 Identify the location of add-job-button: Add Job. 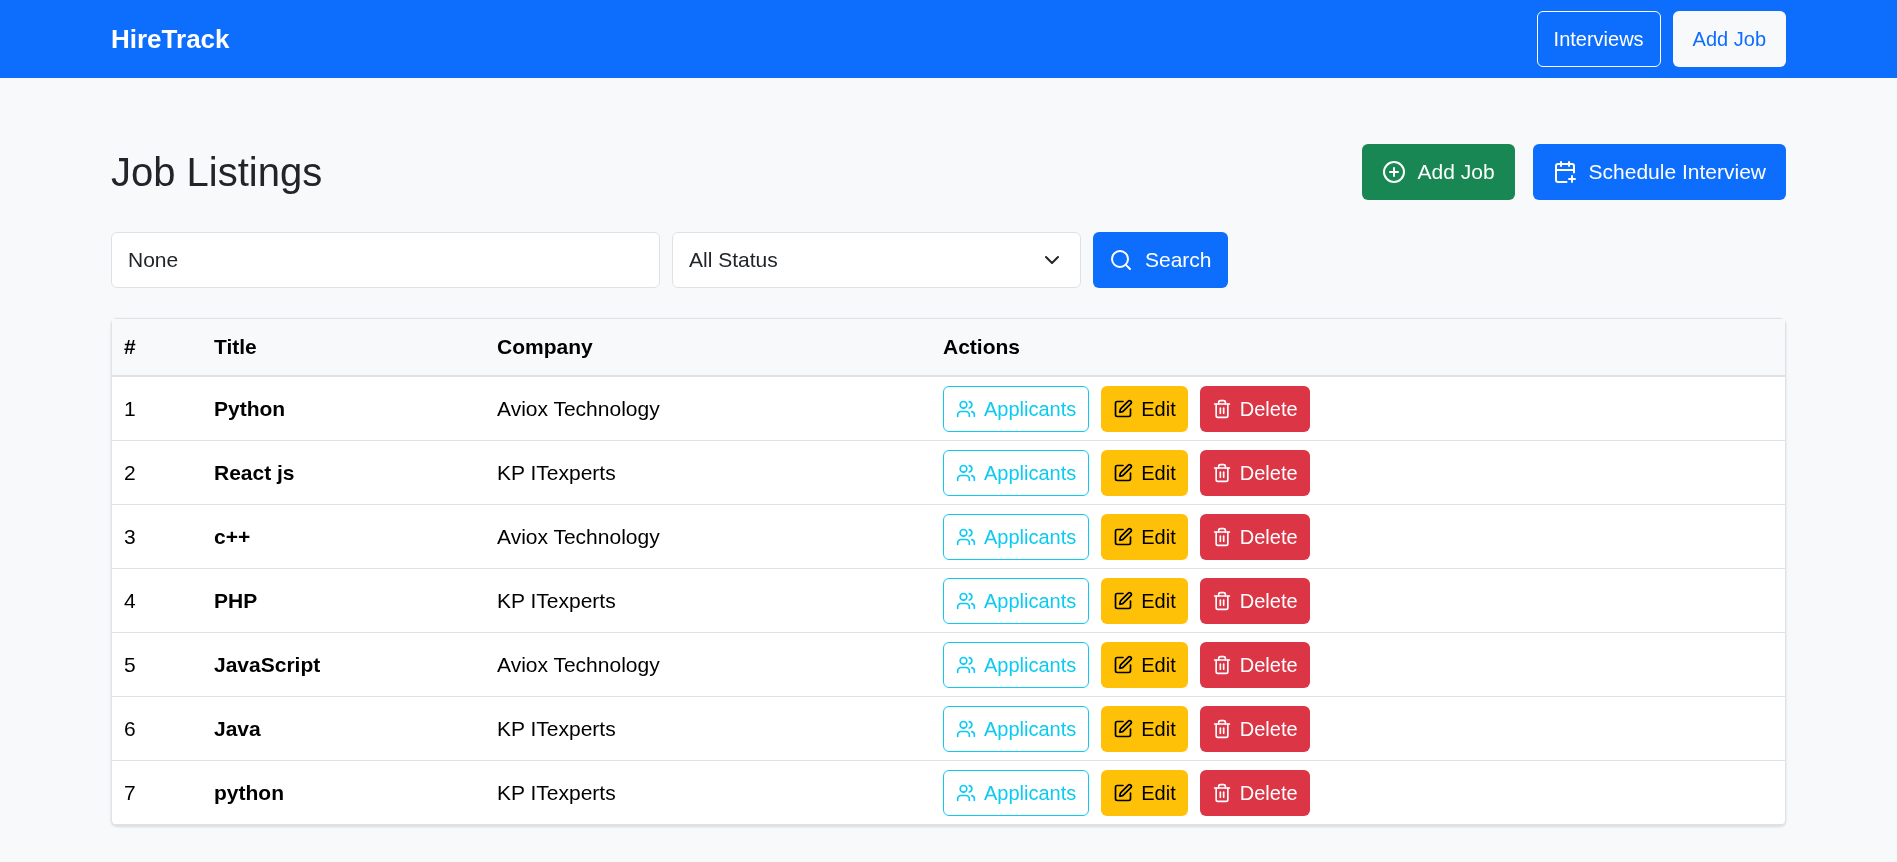
(1438, 172).